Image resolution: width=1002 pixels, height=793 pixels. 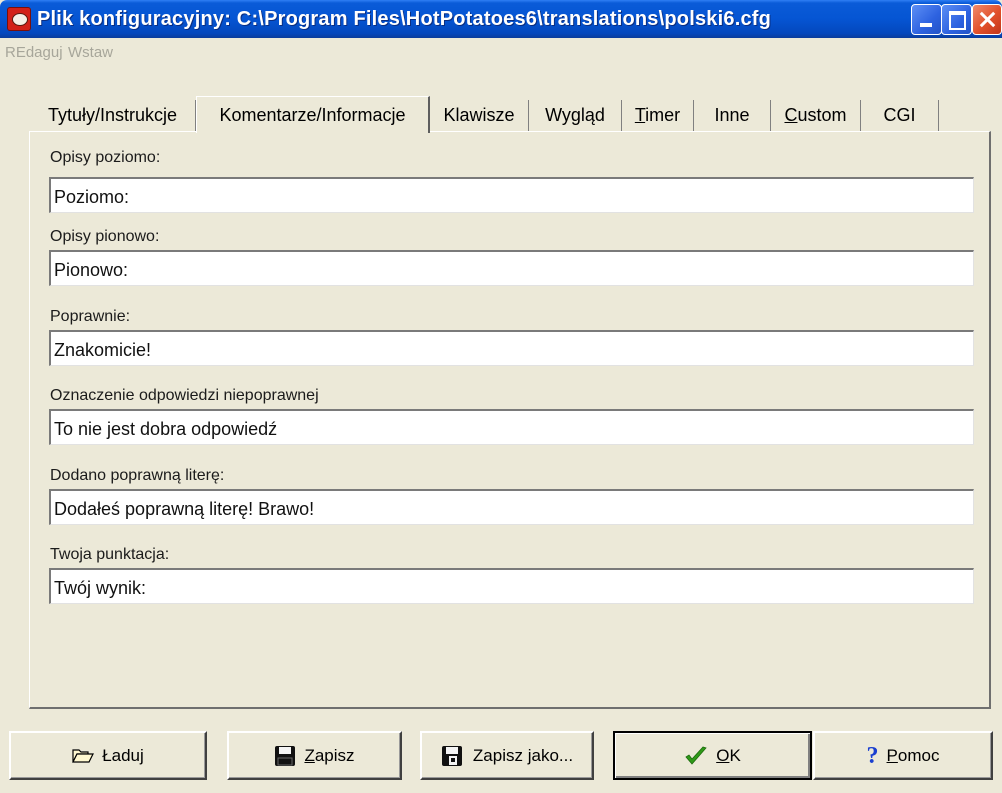 I want to click on menu-edit: REdaguj, so click(x=34, y=52).